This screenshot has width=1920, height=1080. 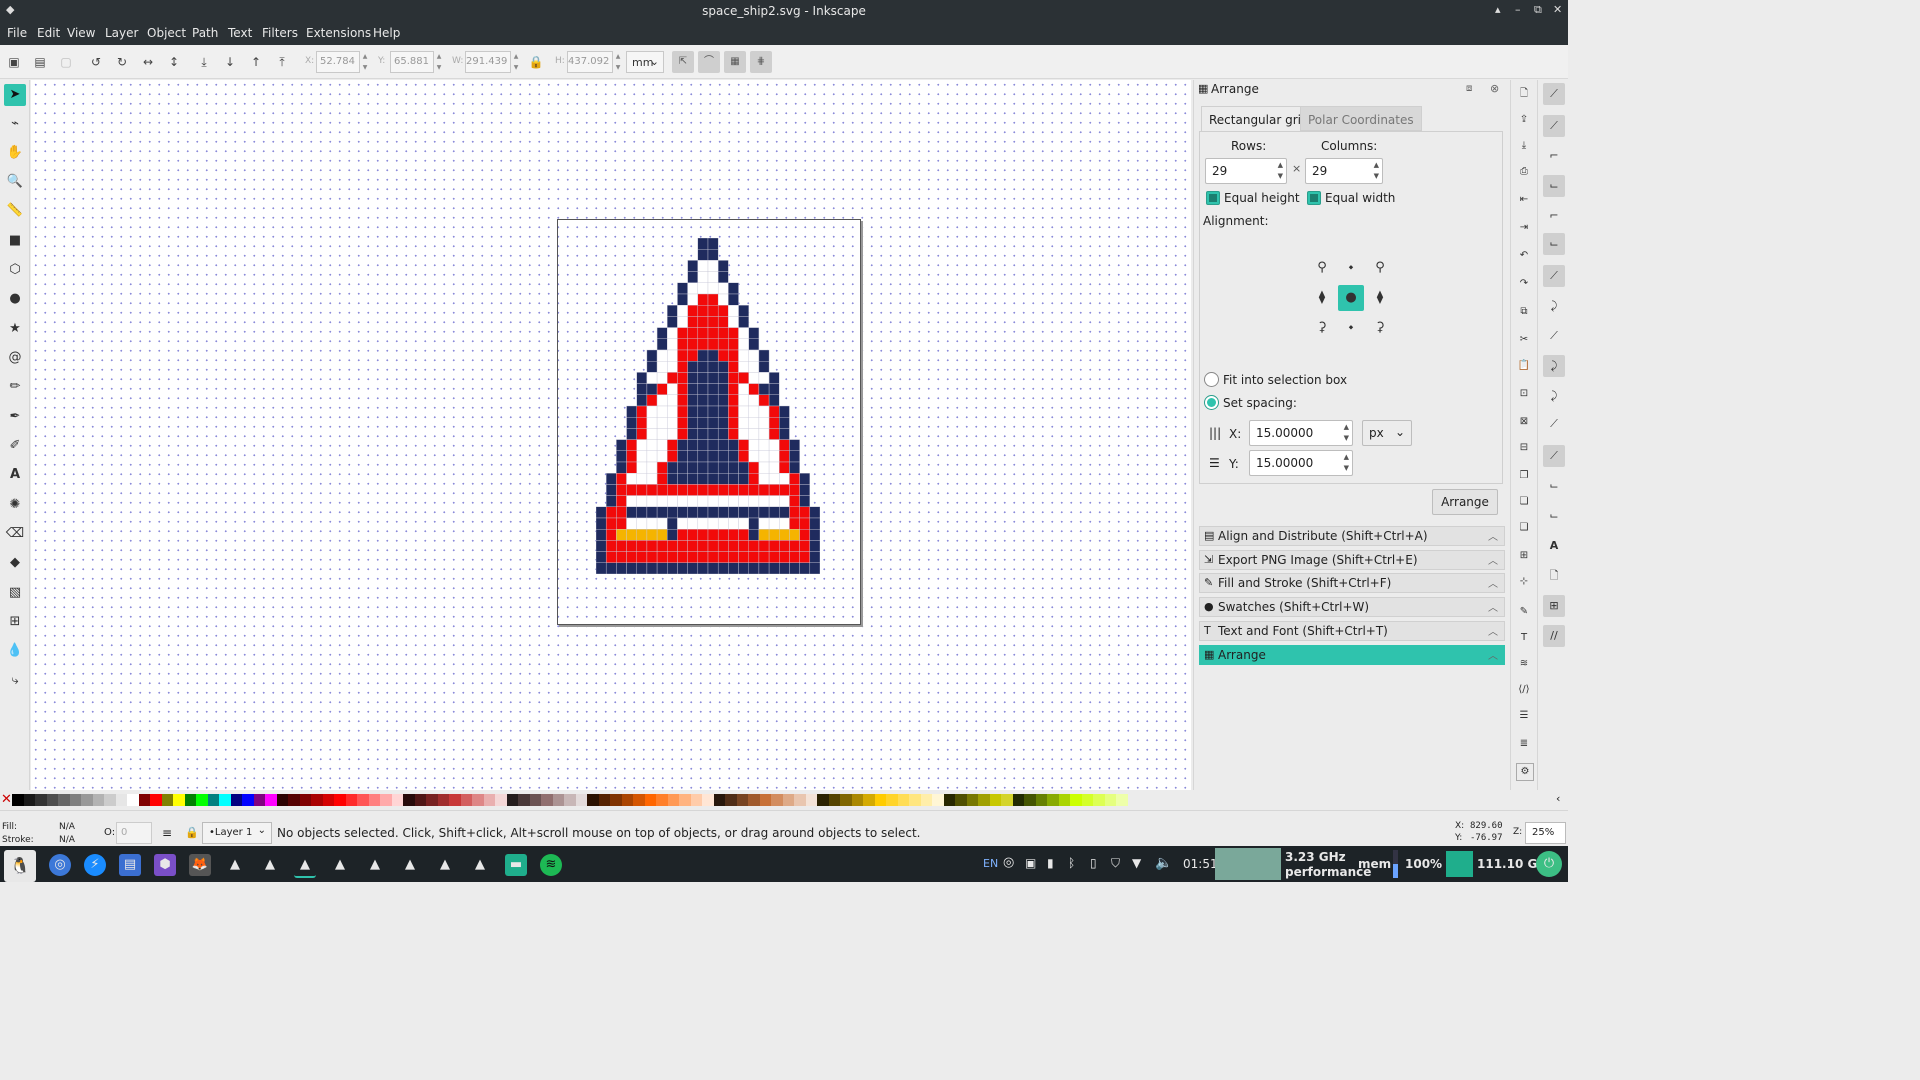 What do you see at coordinates (15, 241) in the screenshot?
I see `rect-tool-icon: ■` at bounding box center [15, 241].